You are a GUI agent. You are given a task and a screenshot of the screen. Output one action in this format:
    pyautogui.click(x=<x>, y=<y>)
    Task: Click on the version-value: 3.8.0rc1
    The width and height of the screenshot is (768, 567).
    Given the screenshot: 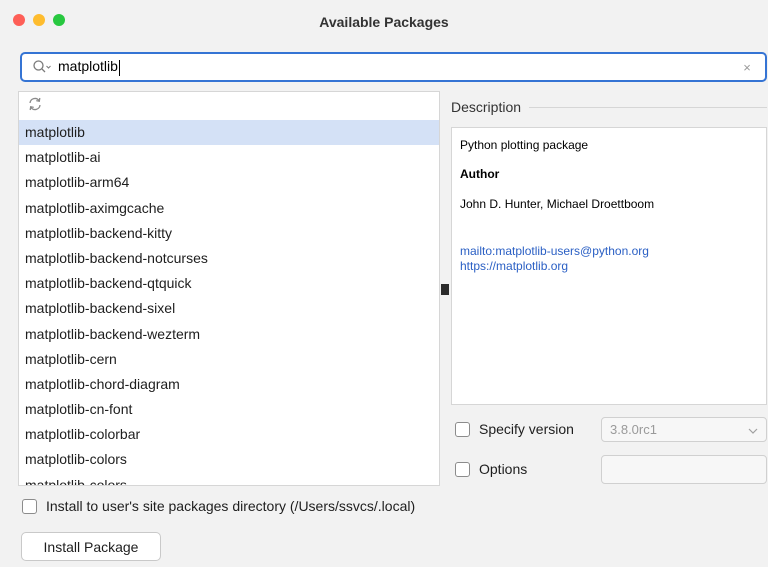 What is the action you would take?
    pyautogui.click(x=633, y=429)
    